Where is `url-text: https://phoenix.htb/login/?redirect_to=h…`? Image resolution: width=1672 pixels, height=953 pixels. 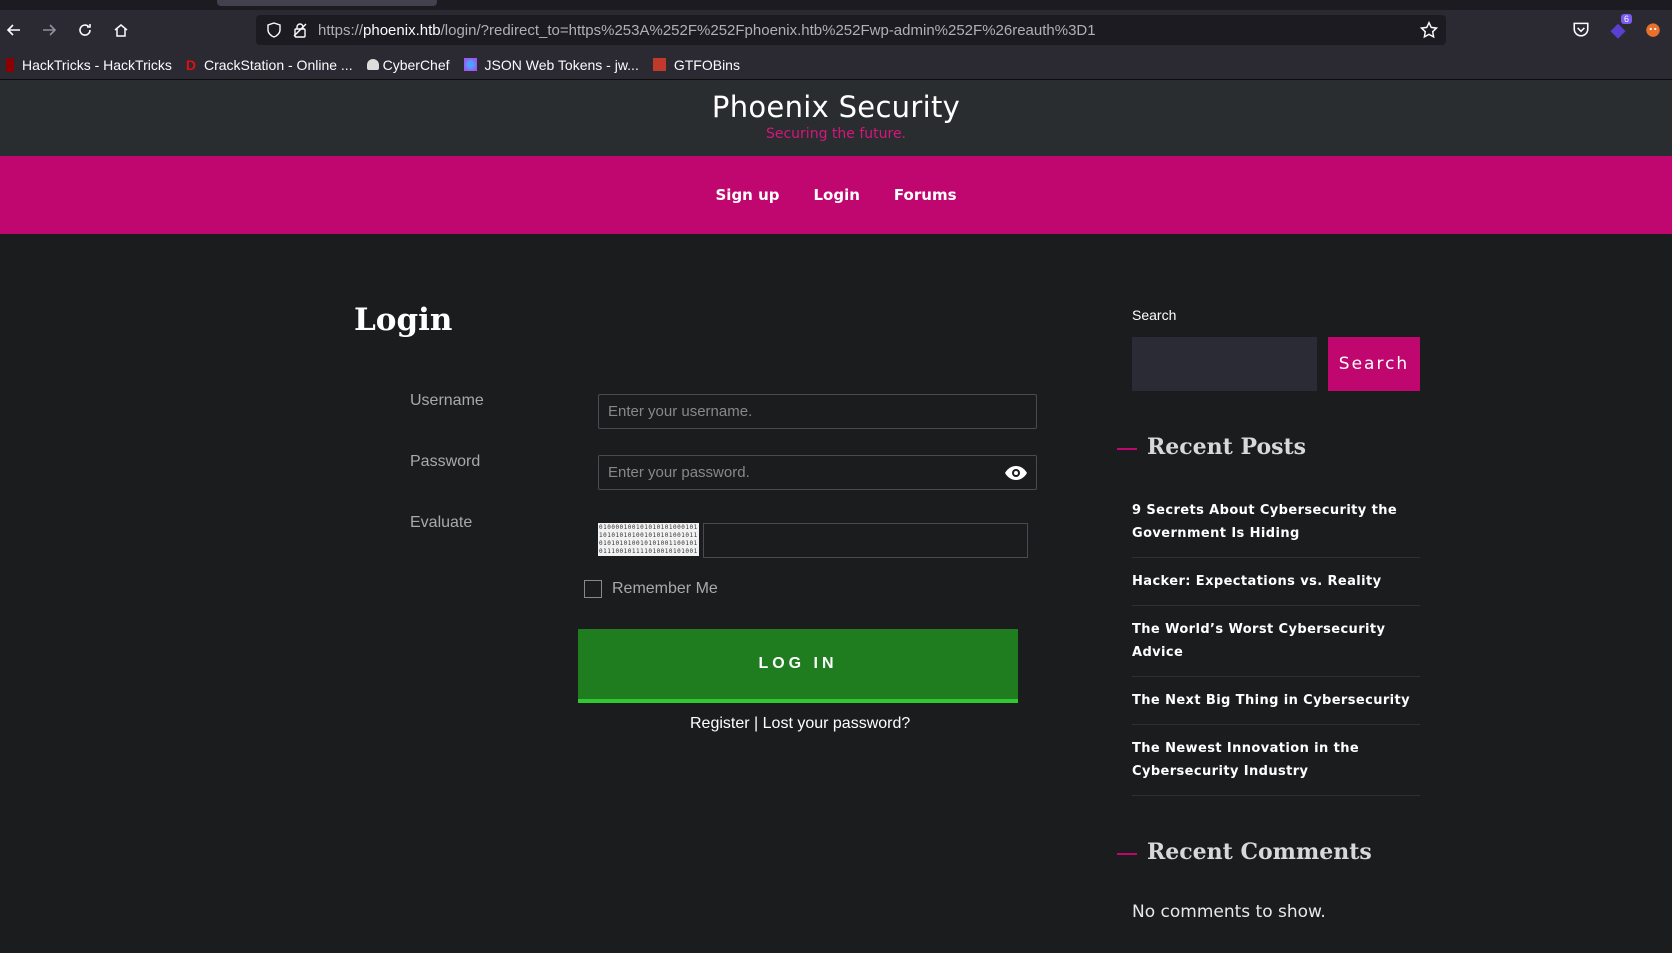 url-text: https://phoenix.htb/login/?redirect_to=h… is located at coordinates (707, 30).